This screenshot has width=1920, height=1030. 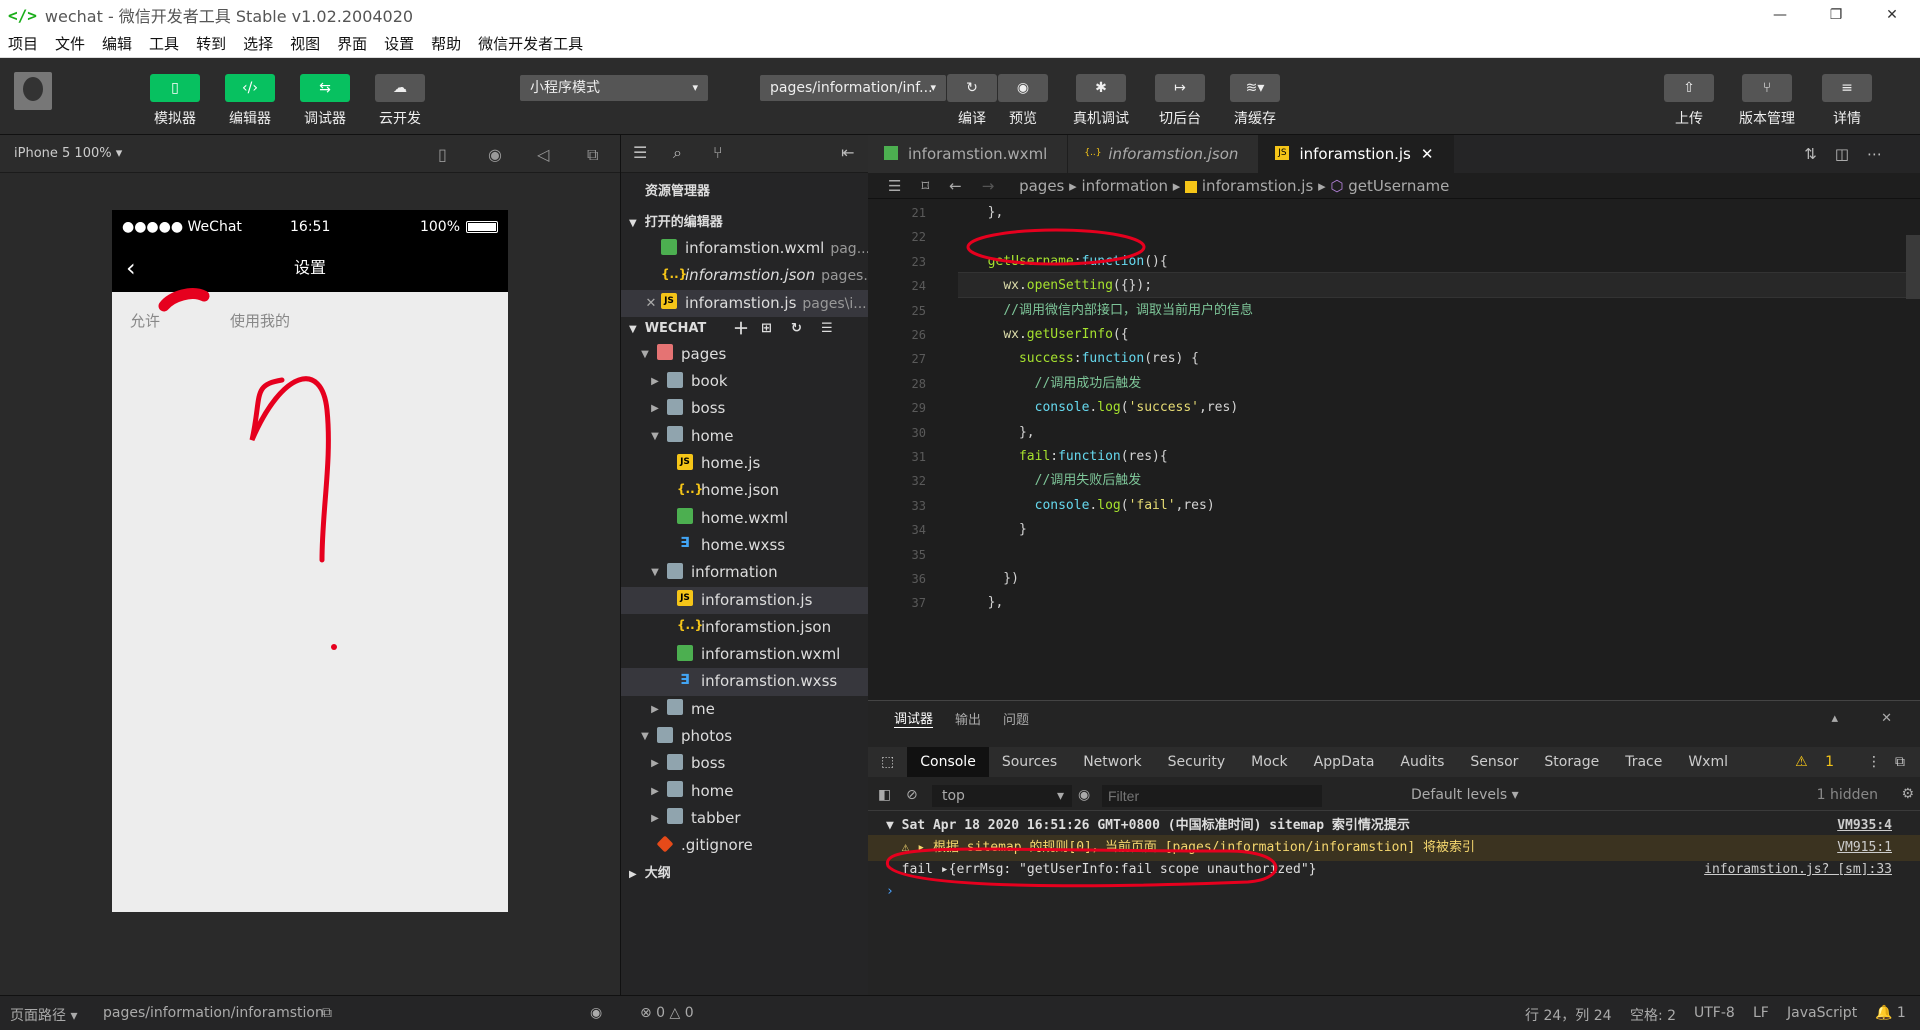 What do you see at coordinates (651, 303) in the screenshot?
I see `close-icon: ✕` at bounding box center [651, 303].